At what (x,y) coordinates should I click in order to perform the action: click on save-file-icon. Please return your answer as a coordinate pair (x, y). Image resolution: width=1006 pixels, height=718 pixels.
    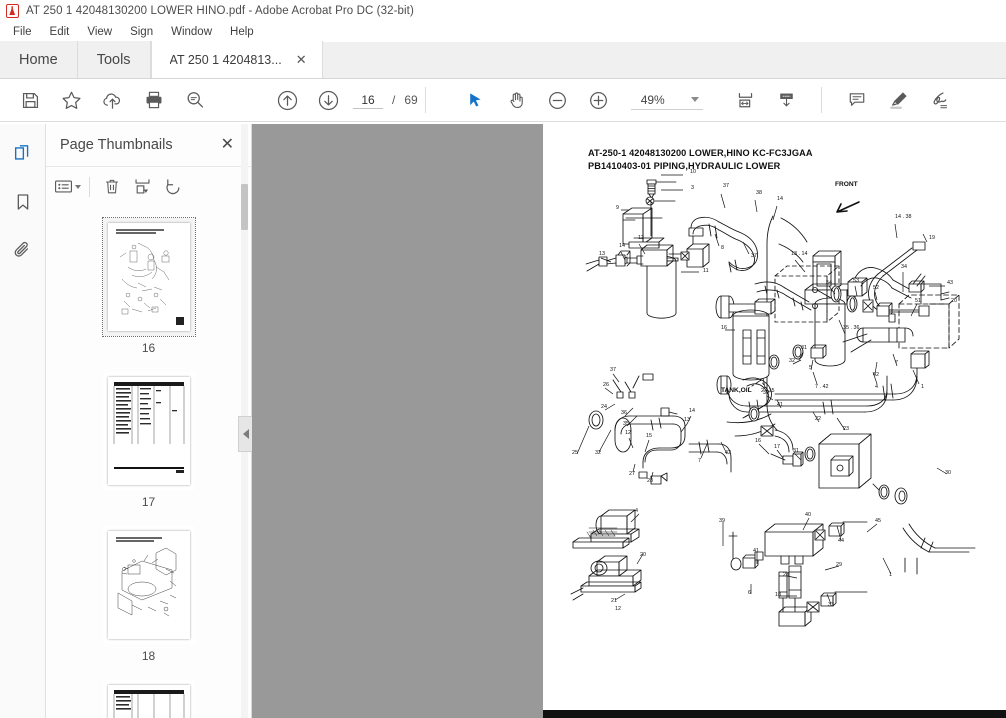
    Looking at the image, I should click on (30, 100).